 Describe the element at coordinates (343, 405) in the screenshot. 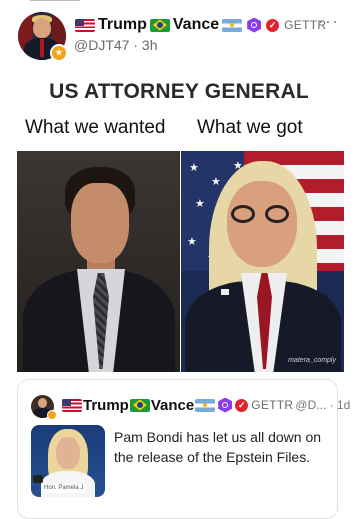

I see `quoted-post-time: 1d` at that location.